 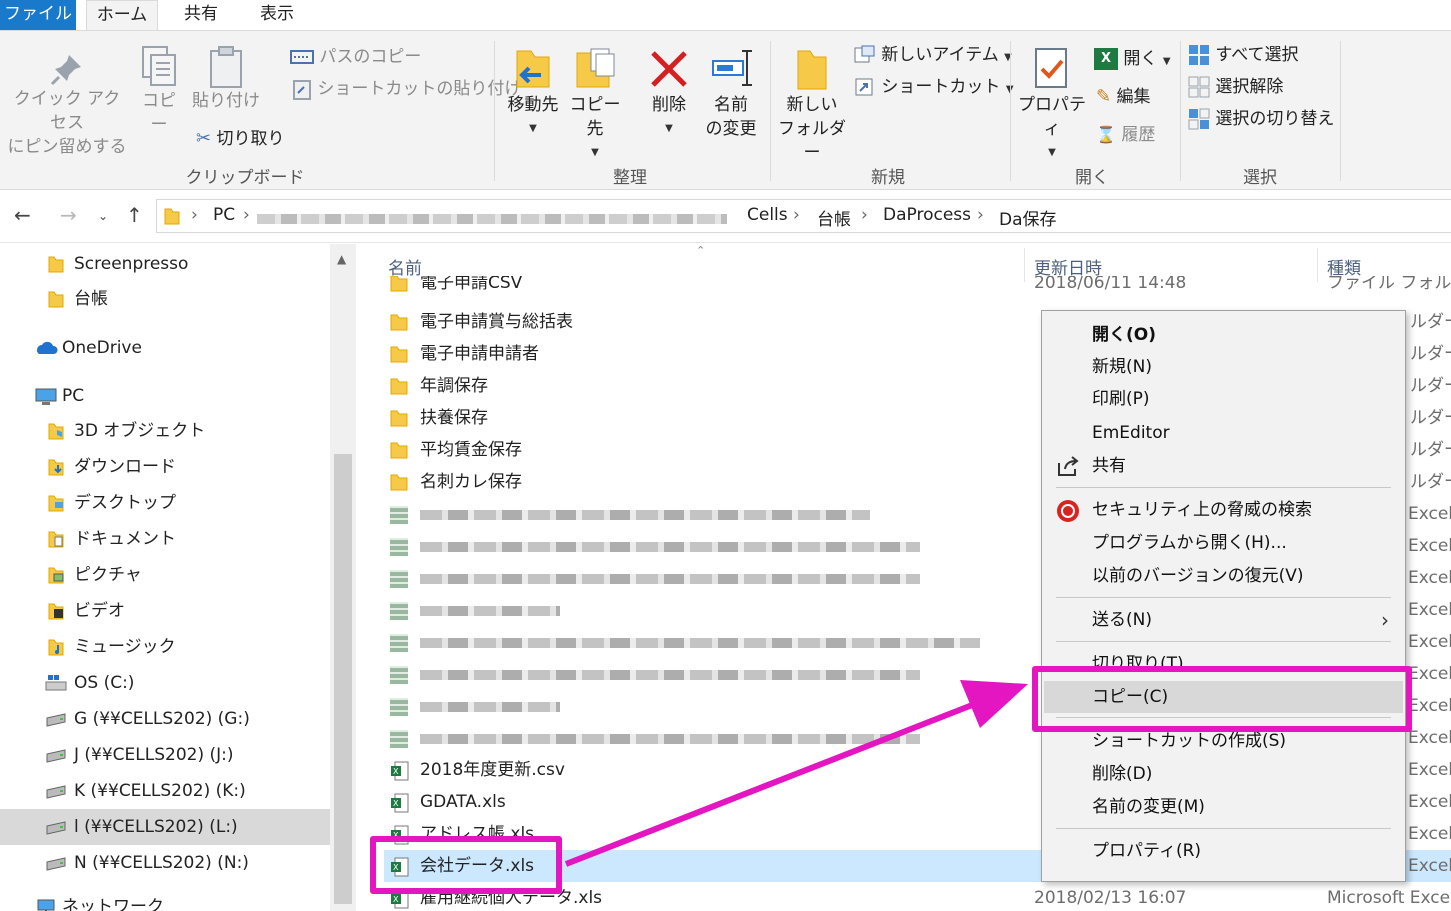 What do you see at coordinates (463, 802) in the screenshot?
I see `file-name: GDATA.xls` at bounding box center [463, 802].